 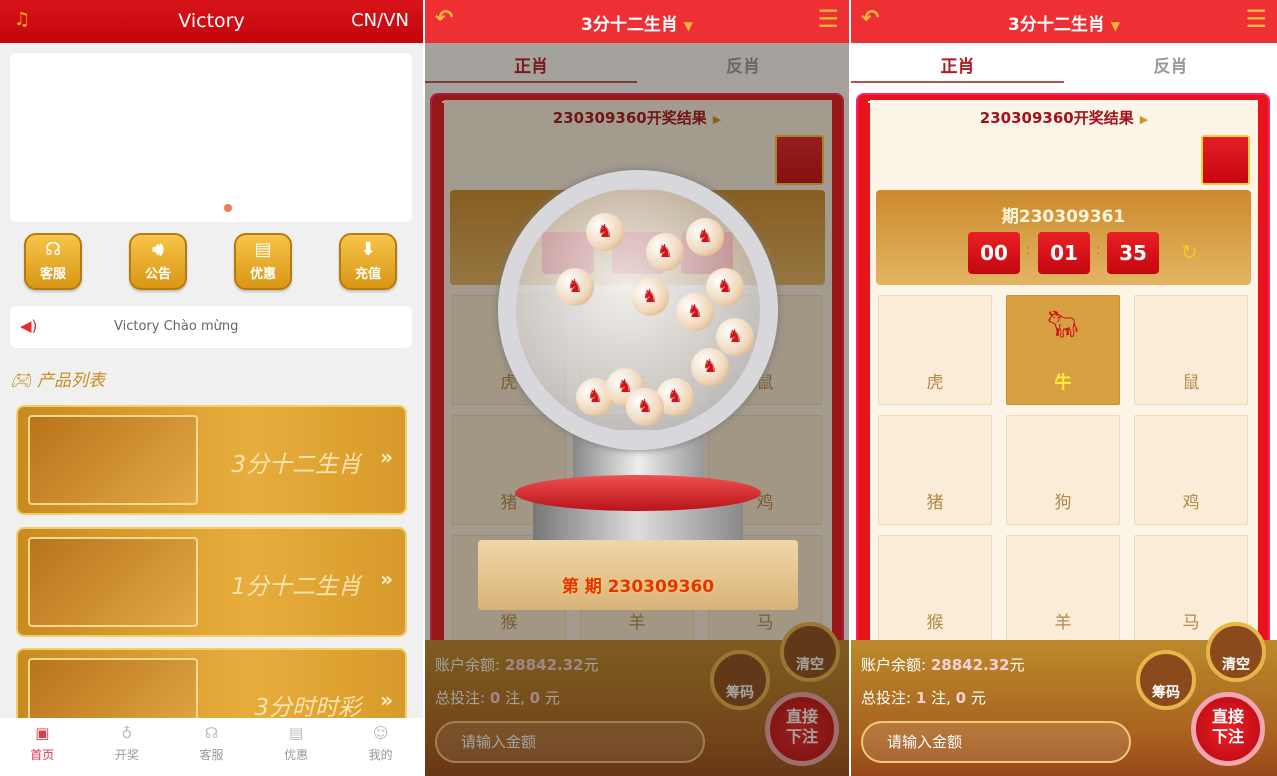 I want to click on draw-period-plaque: 第 期 230309360, so click(x=638, y=575).